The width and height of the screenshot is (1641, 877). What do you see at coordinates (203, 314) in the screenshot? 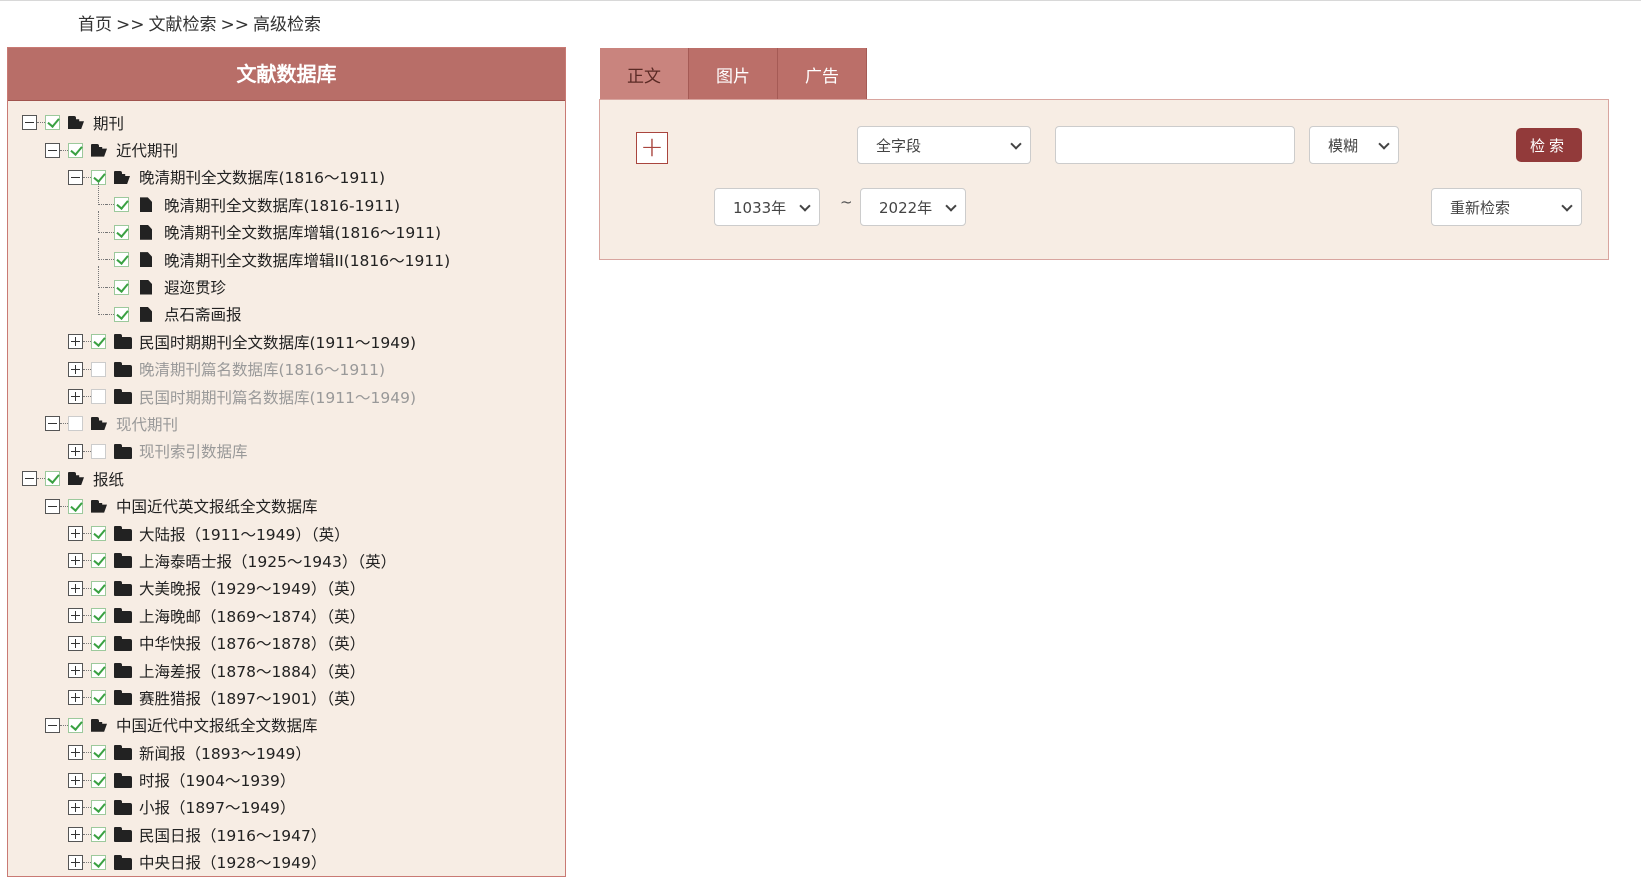
I see `tree-node-label: 点石斋画报` at bounding box center [203, 314].